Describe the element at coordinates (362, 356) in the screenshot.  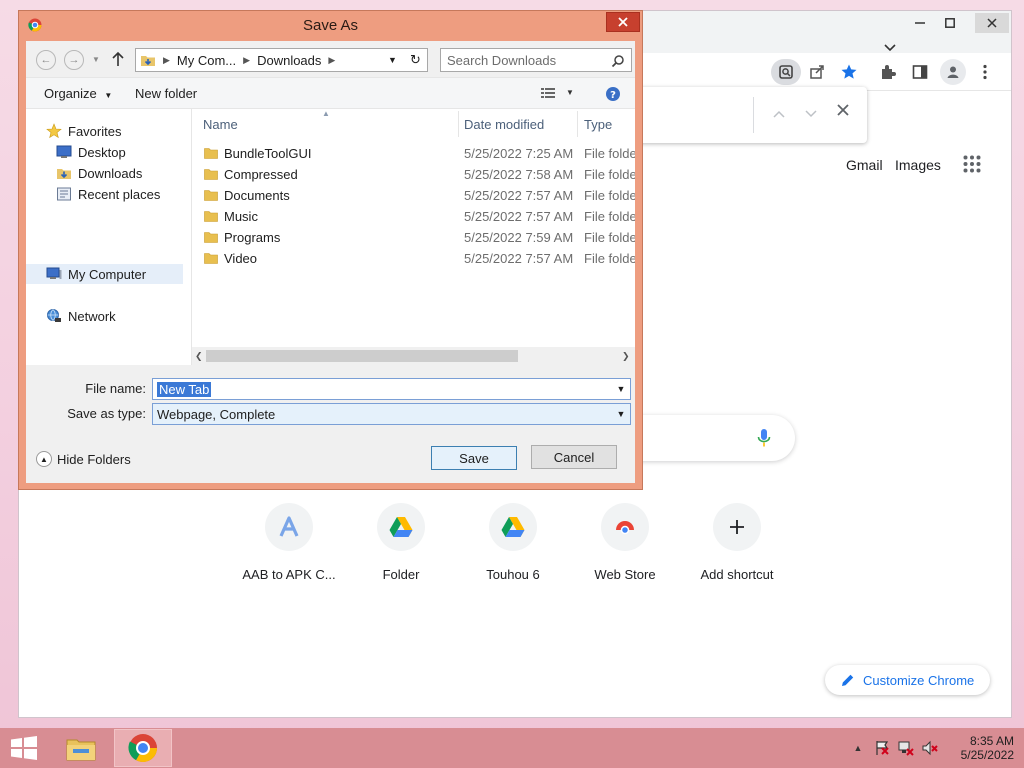
I see `scrollbar-thumb` at that location.